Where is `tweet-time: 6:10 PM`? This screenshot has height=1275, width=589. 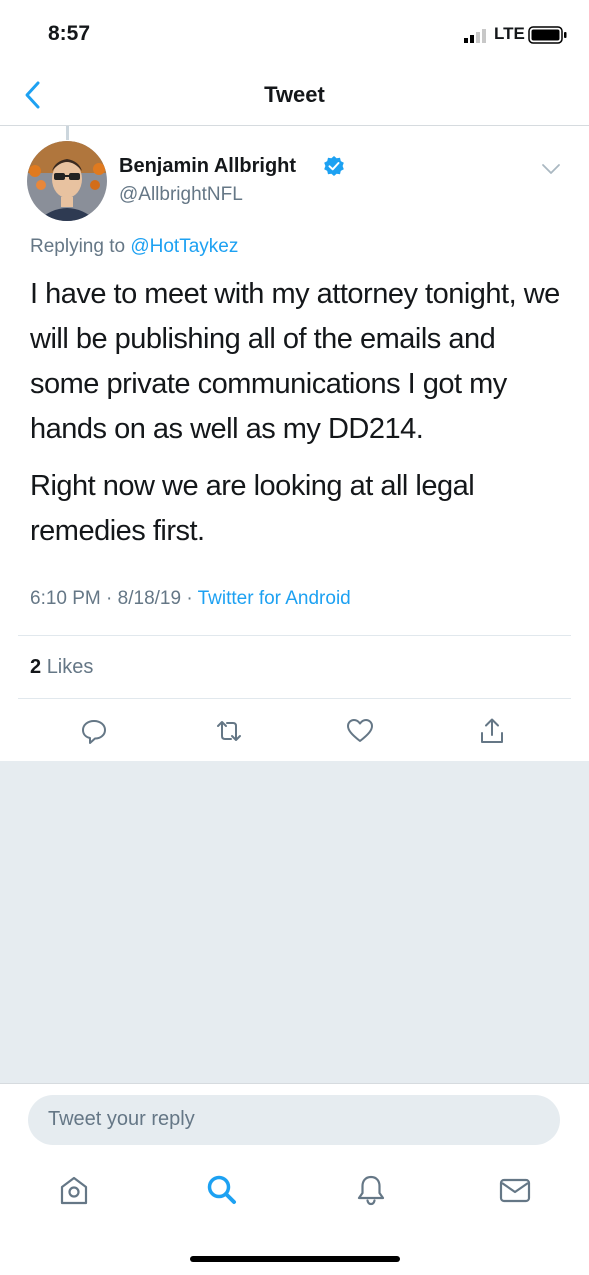 tweet-time: 6:10 PM is located at coordinates (65, 598).